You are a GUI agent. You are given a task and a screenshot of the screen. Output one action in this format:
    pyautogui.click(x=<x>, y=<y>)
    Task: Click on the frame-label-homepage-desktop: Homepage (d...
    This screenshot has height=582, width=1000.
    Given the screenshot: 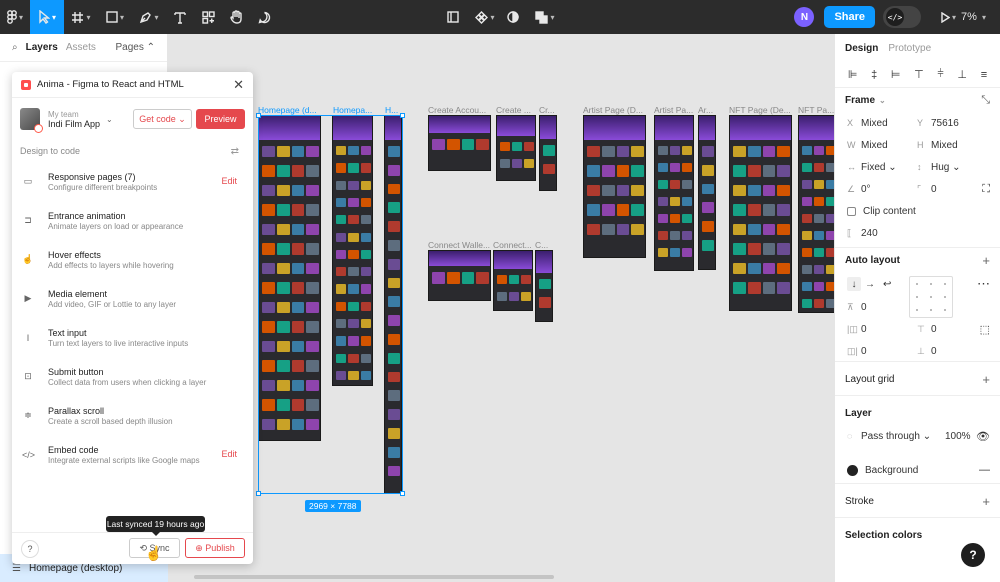 What is the action you would take?
    pyautogui.click(x=287, y=110)
    